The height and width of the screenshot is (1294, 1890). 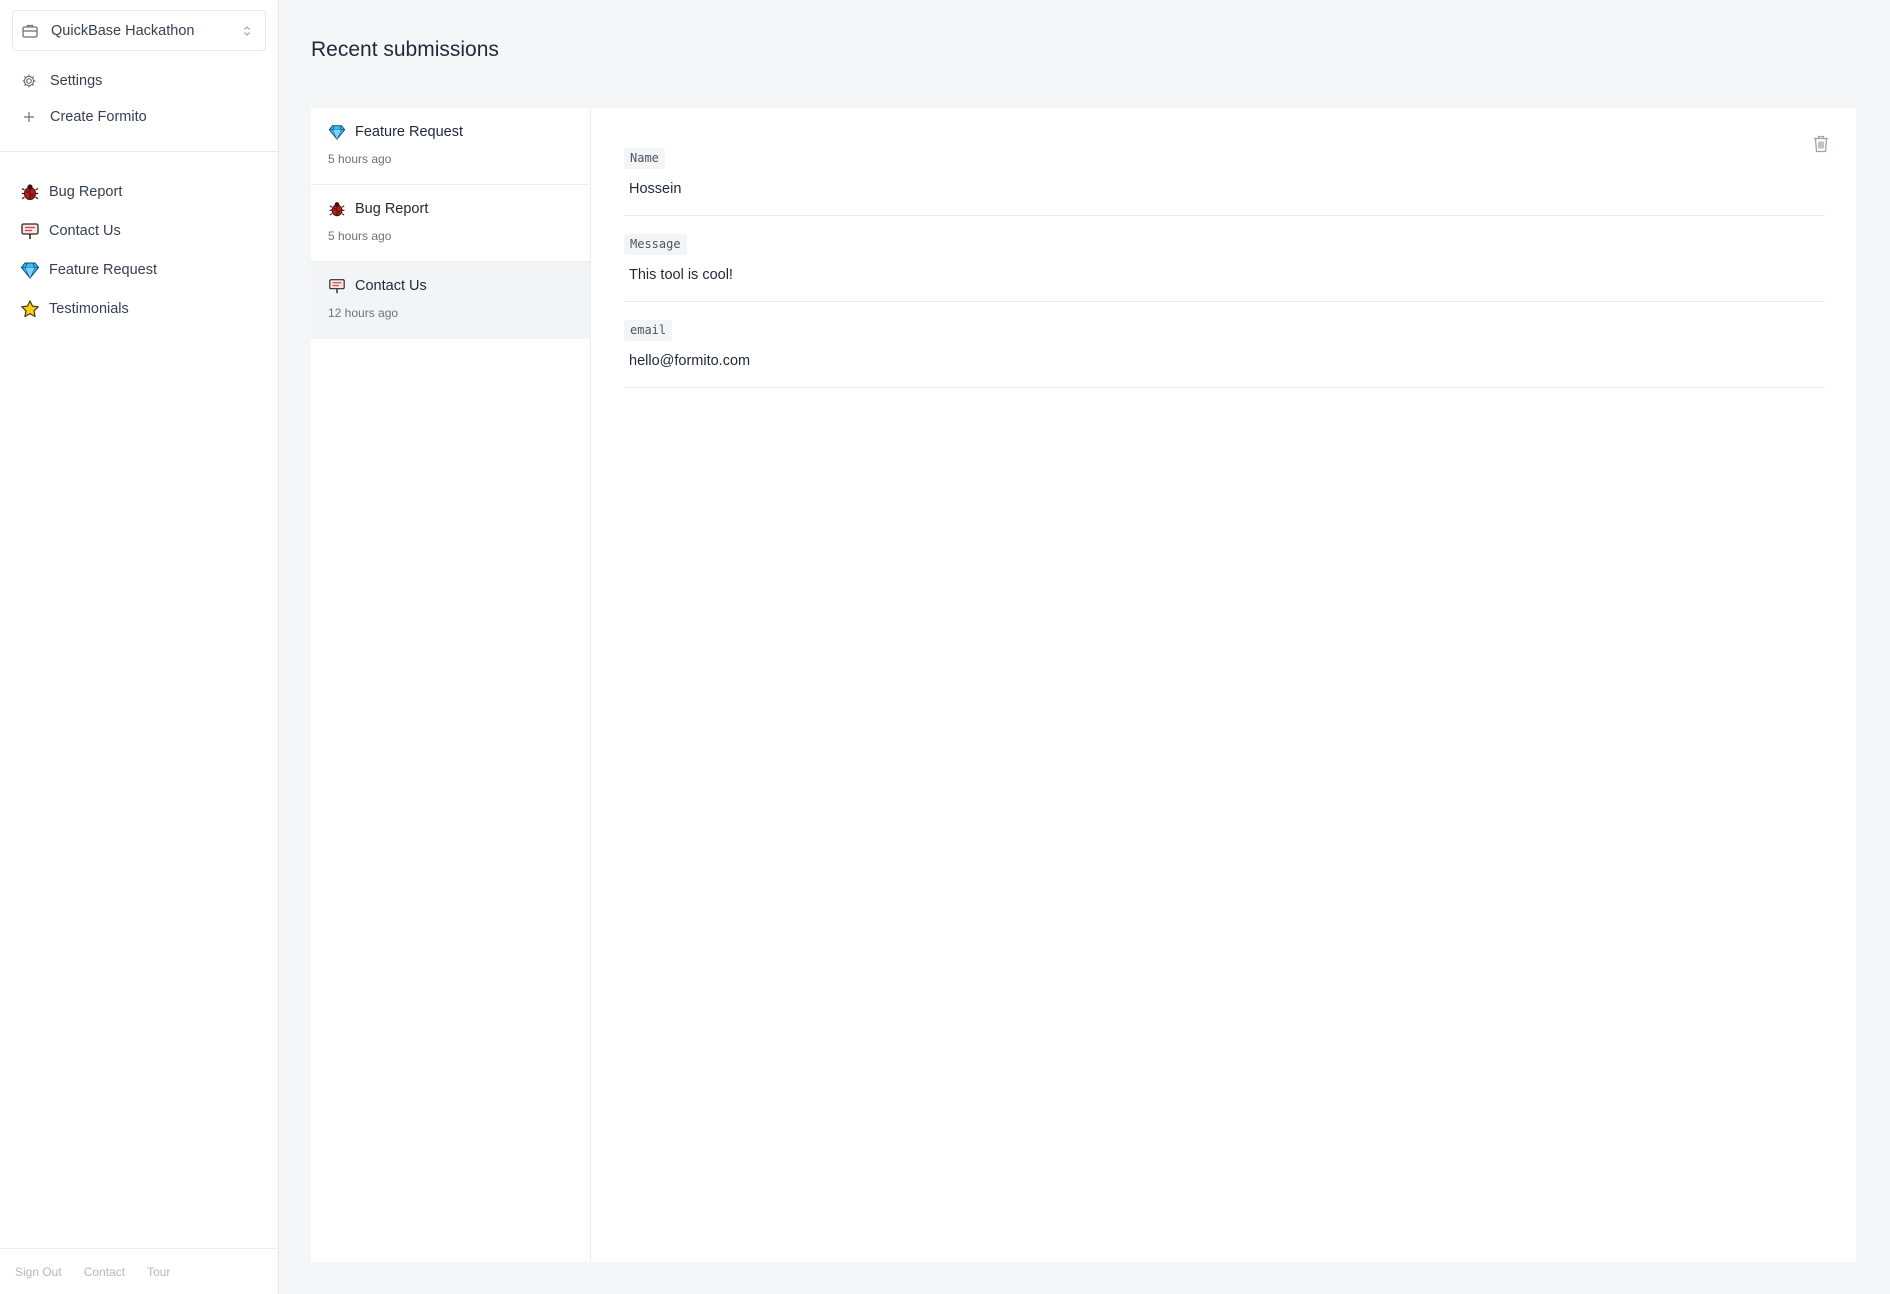 I want to click on submission-time: 12 hours ago, so click(x=363, y=313).